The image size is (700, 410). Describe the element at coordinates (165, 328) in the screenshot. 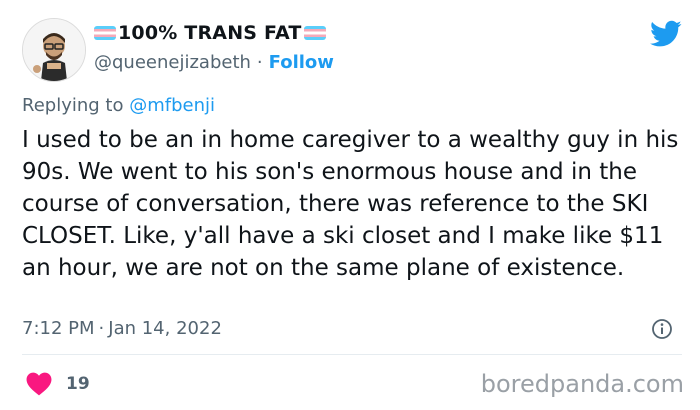

I see `tweet-date: Jan 14, 2022` at that location.